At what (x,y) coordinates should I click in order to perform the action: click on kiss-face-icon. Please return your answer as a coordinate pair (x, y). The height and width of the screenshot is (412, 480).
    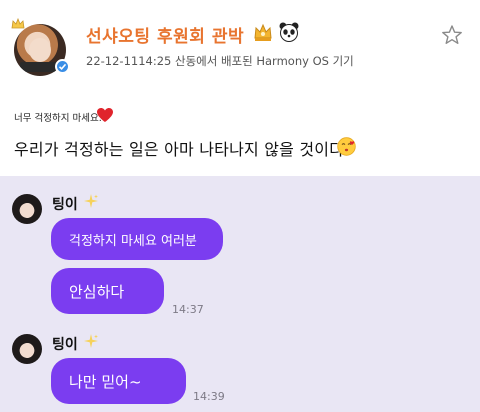
    Looking at the image, I should click on (346, 146).